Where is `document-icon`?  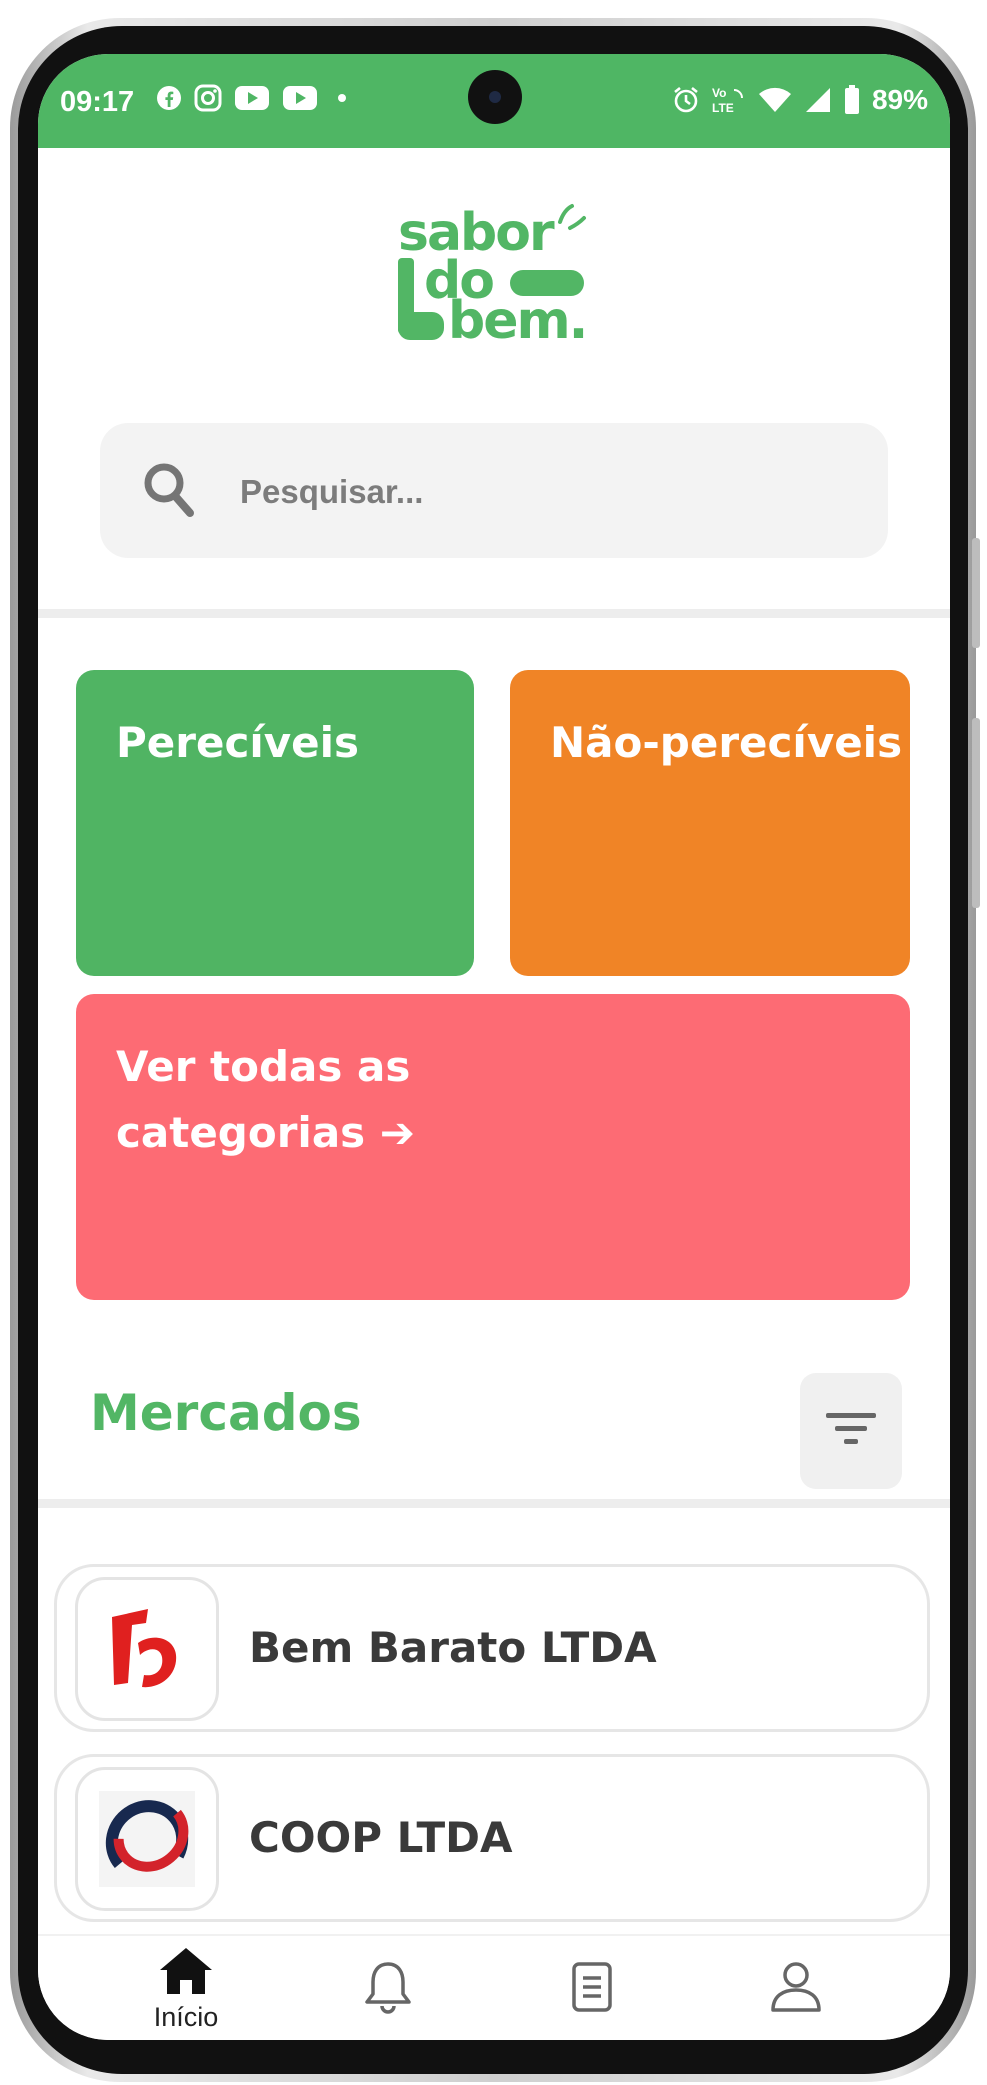 document-icon is located at coordinates (592, 1989).